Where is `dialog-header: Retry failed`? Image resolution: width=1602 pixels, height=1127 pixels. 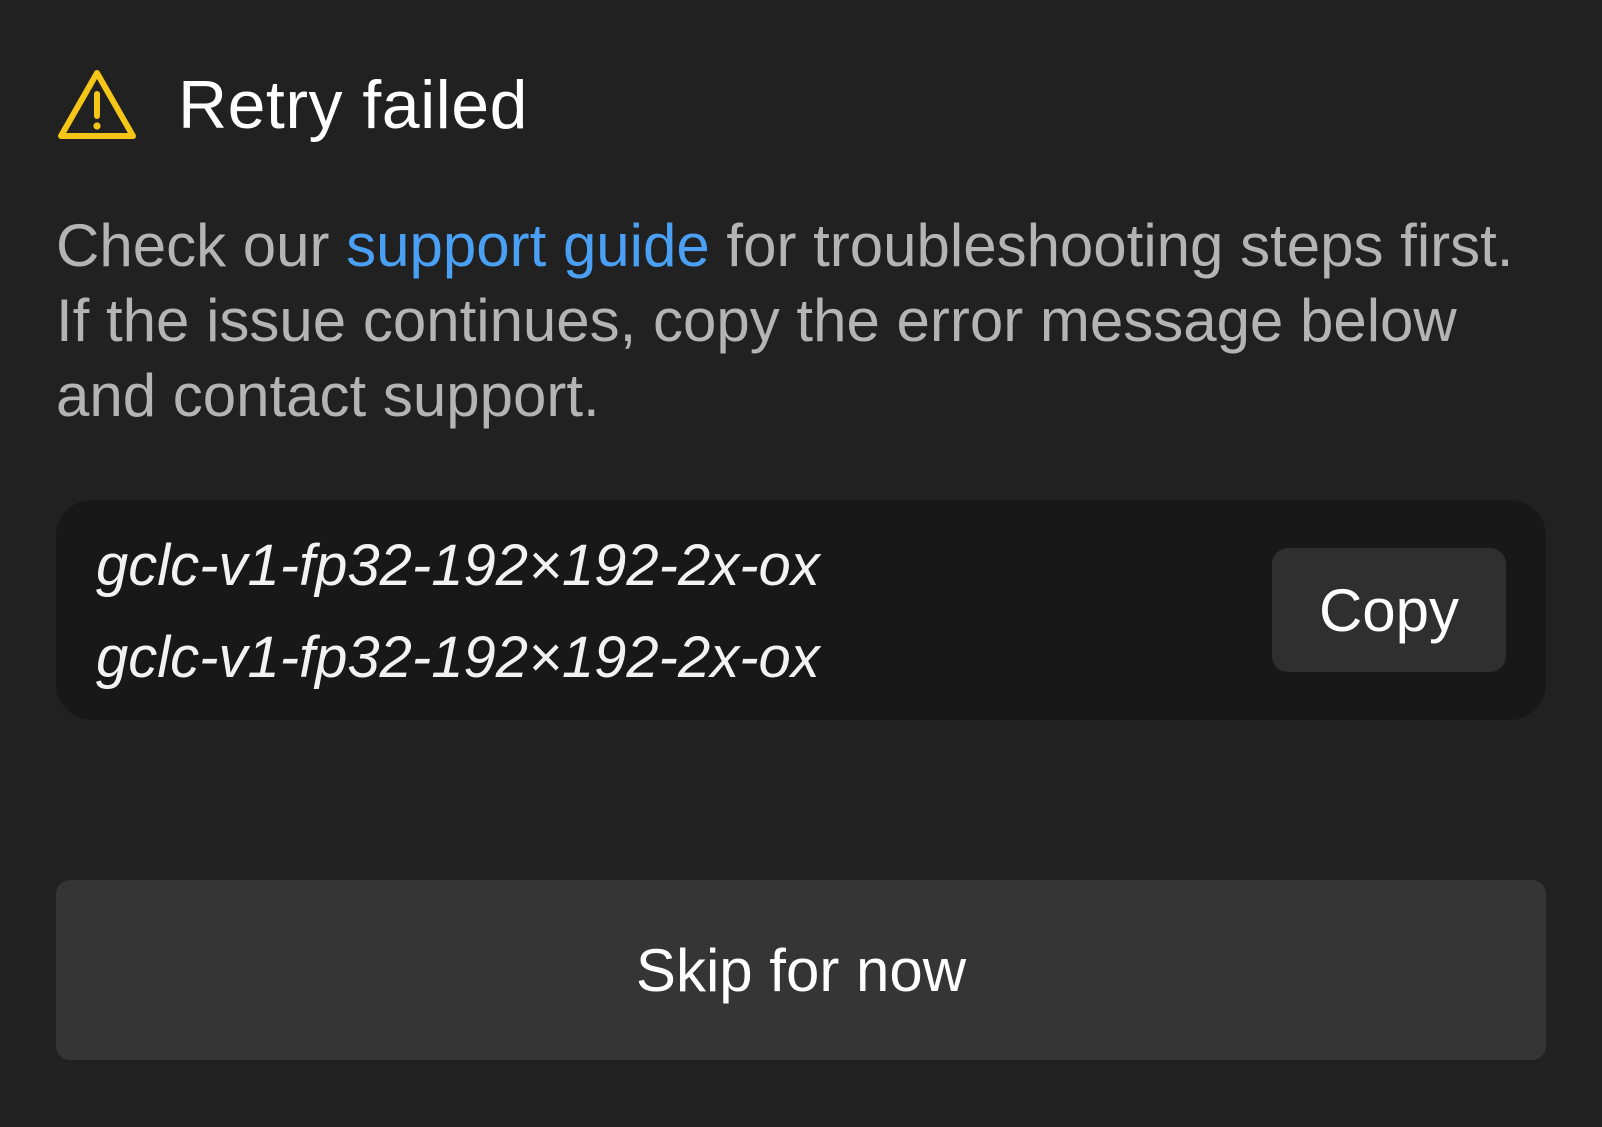
dialog-header: Retry failed is located at coordinates (292, 105).